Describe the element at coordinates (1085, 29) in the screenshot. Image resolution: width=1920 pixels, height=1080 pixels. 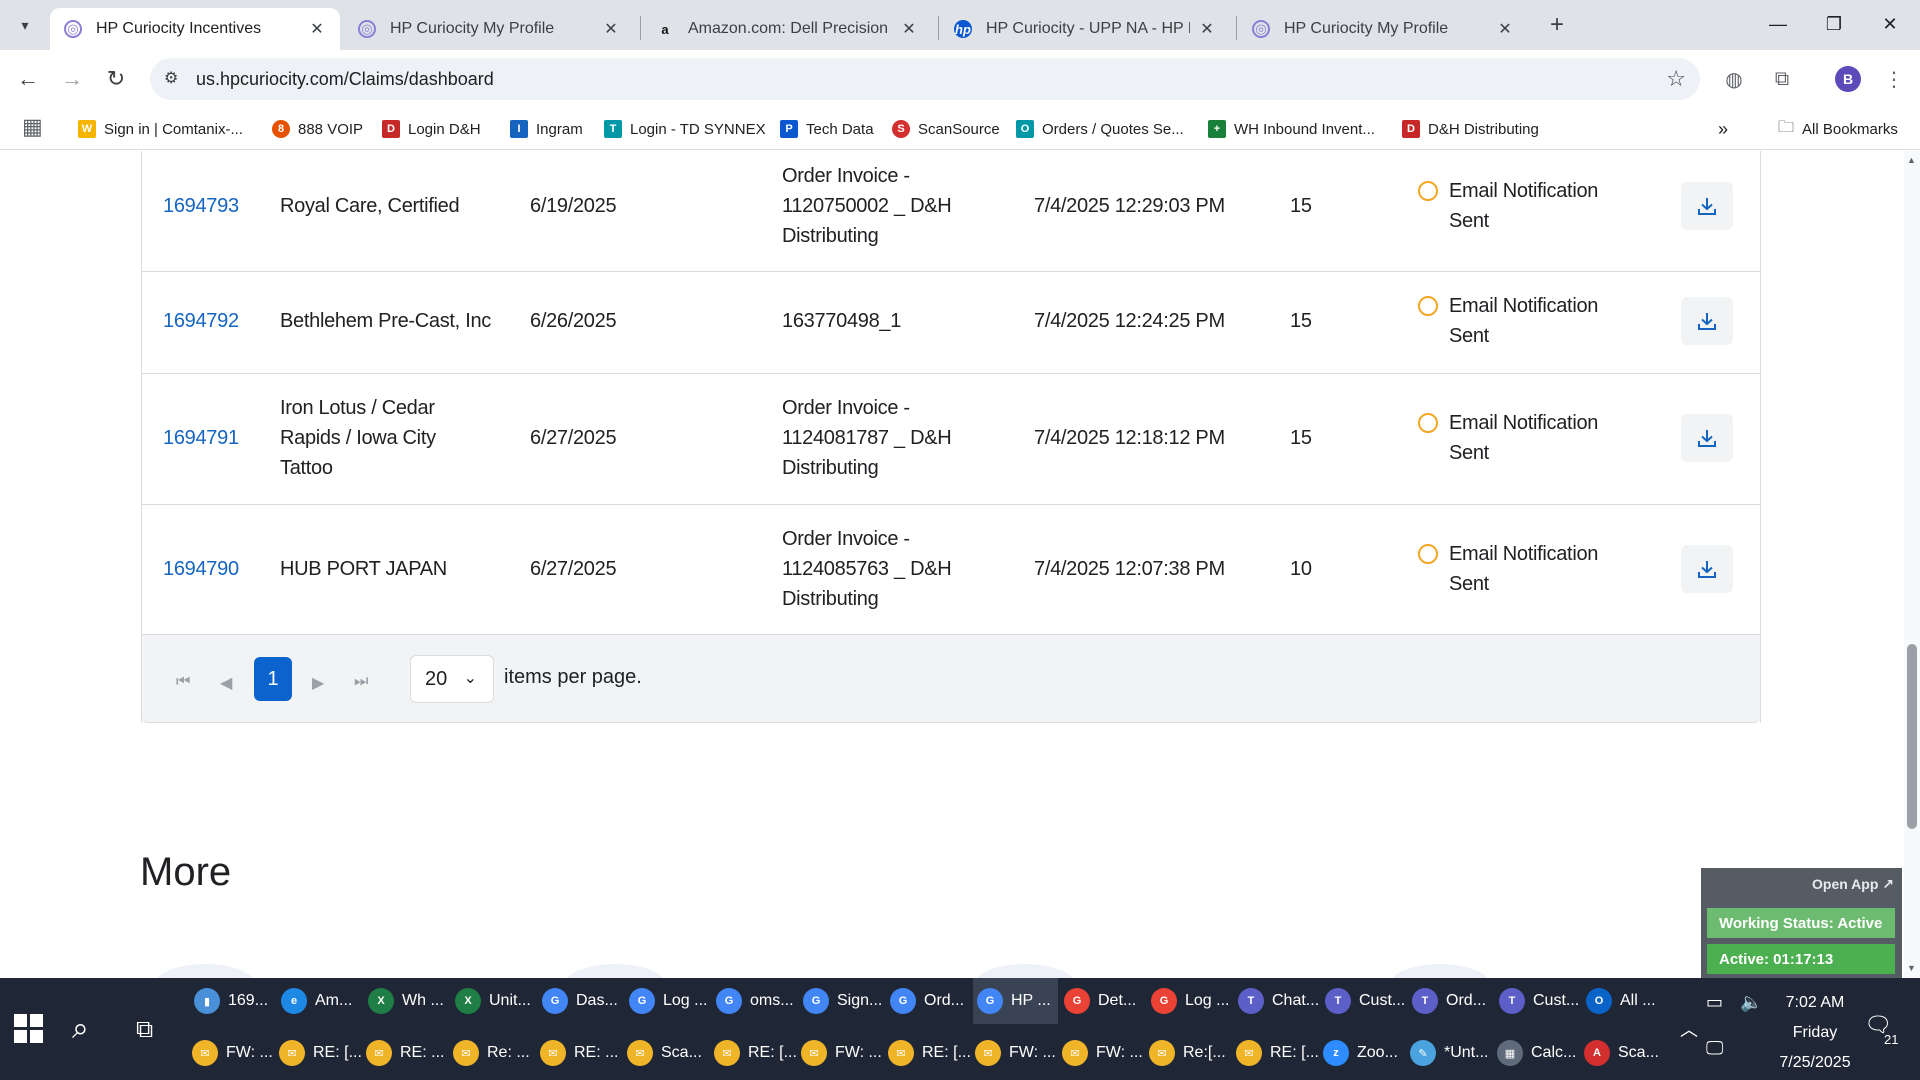
I see `tab-hp-curiocity-upp: hp HP Curiocity - UPP NA - HP Par ✕` at that location.